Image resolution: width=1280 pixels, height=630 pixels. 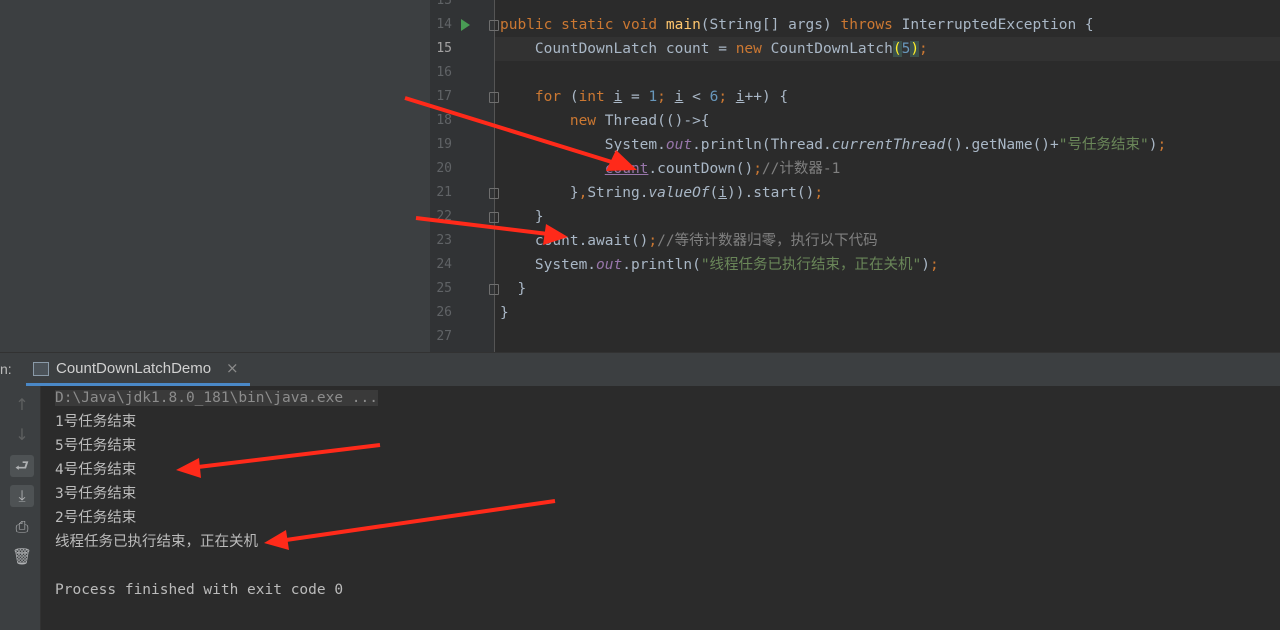 What do you see at coordinates (906, 49) in the screenshot?
I see `code-token: 5` at bounding box center [906, 49].